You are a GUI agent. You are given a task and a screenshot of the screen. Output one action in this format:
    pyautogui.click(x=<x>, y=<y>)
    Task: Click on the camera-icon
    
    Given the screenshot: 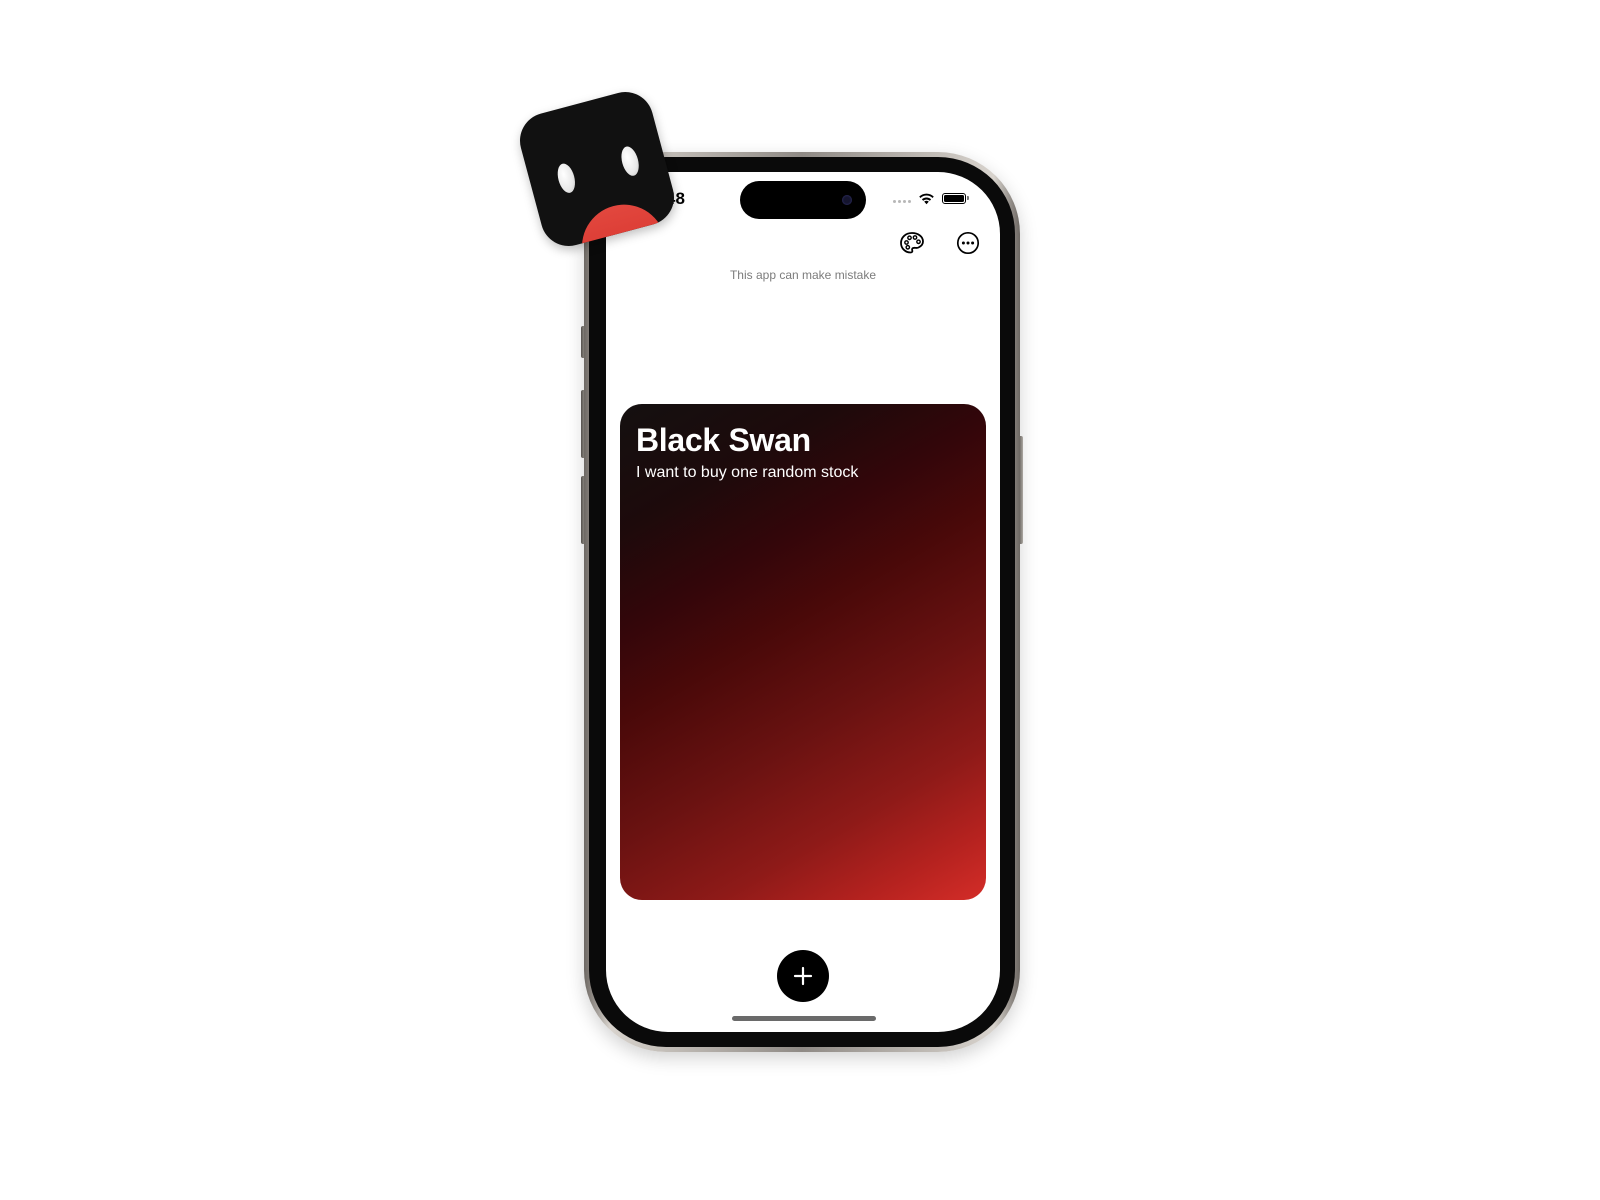 What is the action you would take?
    pyautogui.click(x=847, y=200)
    